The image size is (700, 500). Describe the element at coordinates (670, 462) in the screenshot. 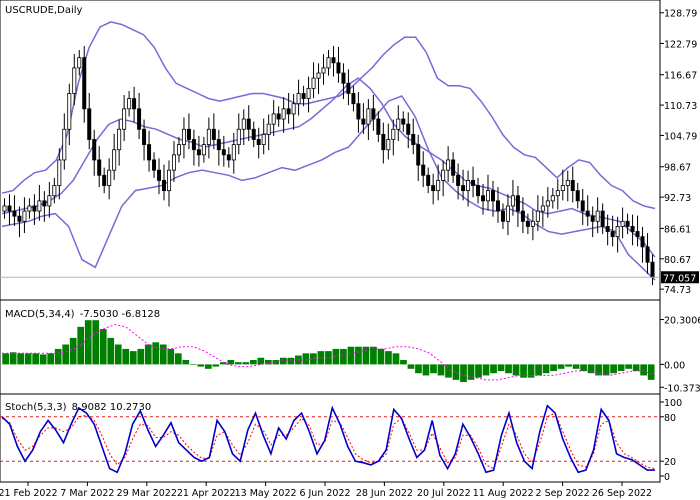

I see `stoch-tick-label: 20` at that location.